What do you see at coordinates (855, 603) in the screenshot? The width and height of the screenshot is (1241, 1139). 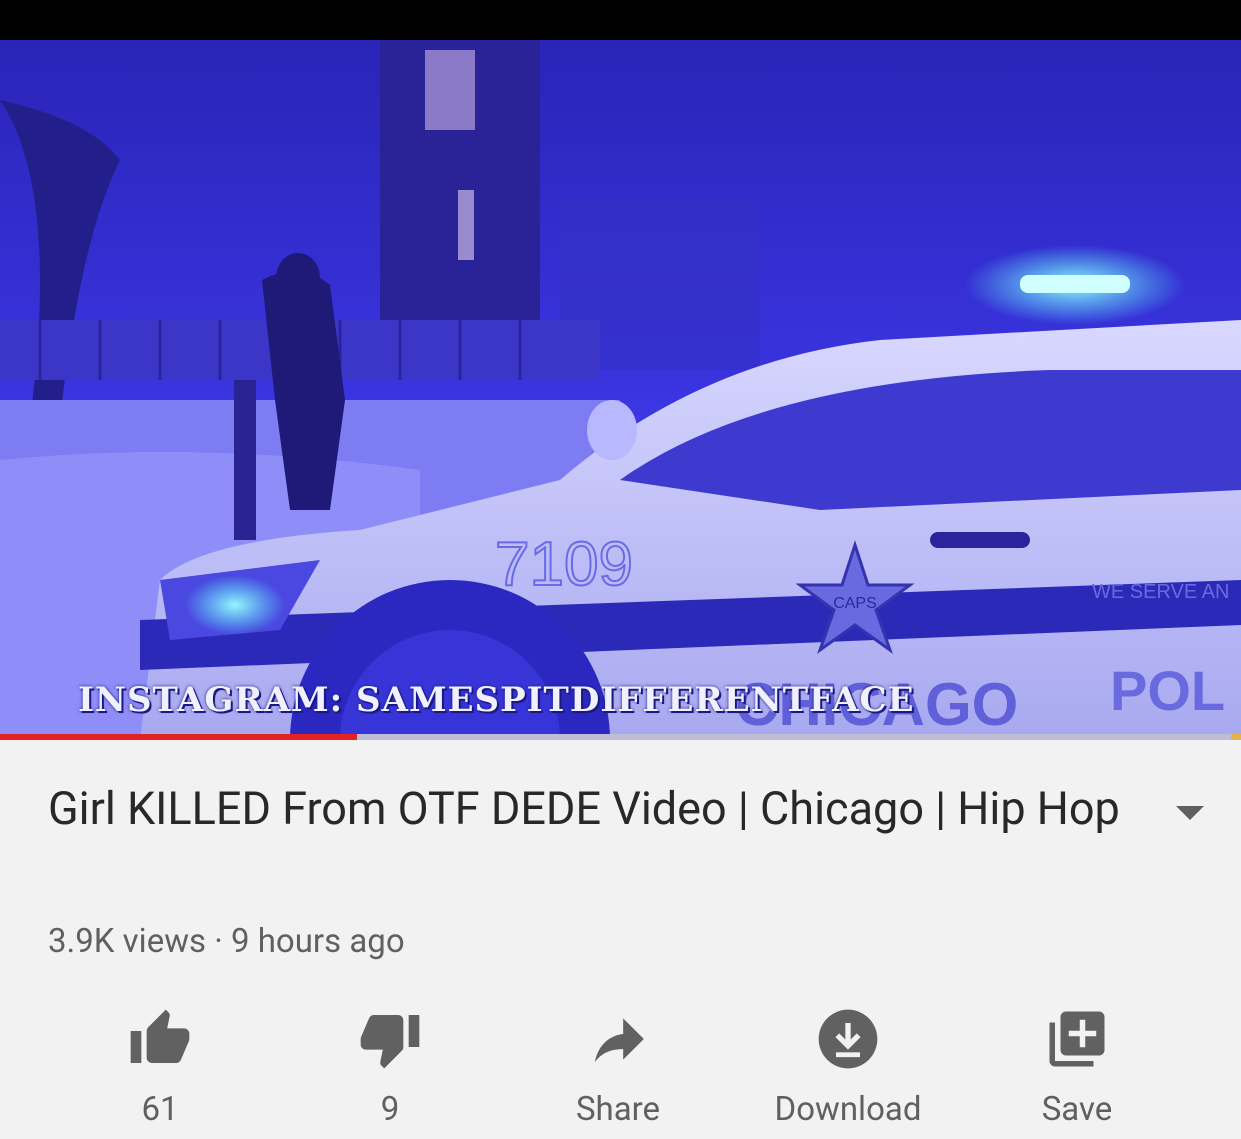 I see `car-badge-text: CAPS` at bounding box center [855, 603].